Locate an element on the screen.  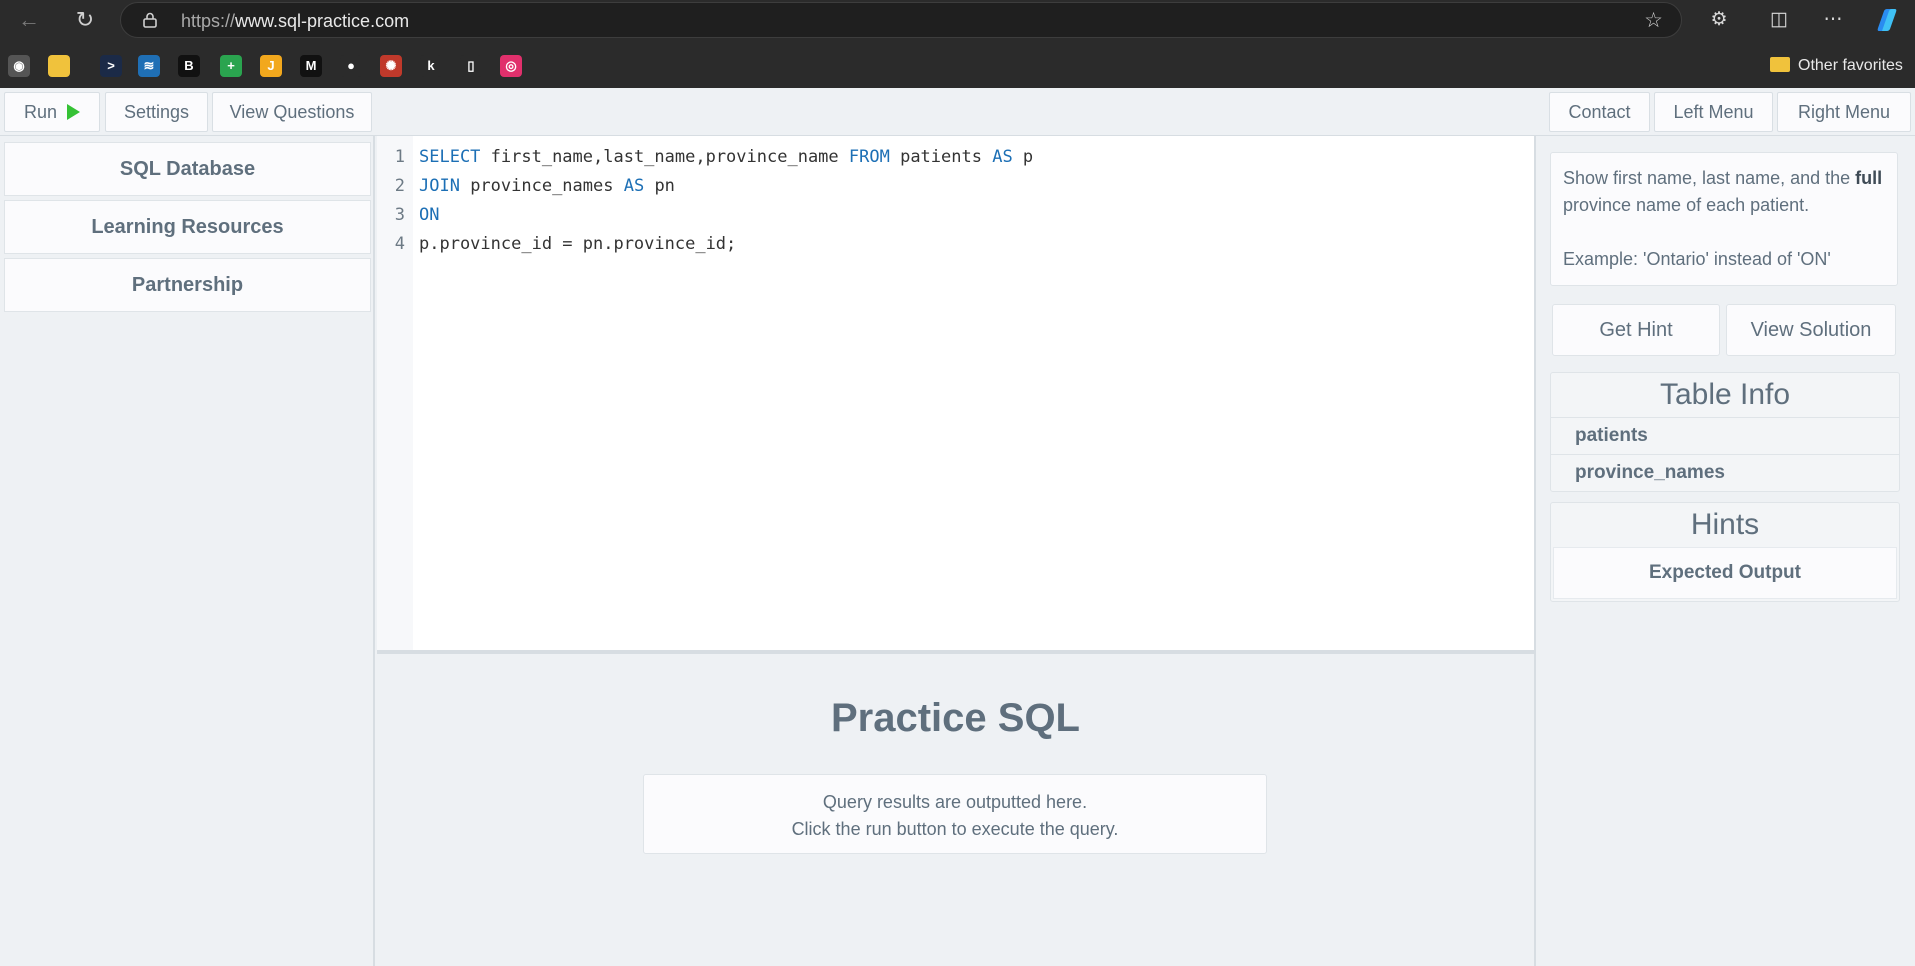
favorites-bar: Other favorites ◉ > ≋ B + J M ● ✺ k ▯ ◎ is located at coordinates (957, 65).